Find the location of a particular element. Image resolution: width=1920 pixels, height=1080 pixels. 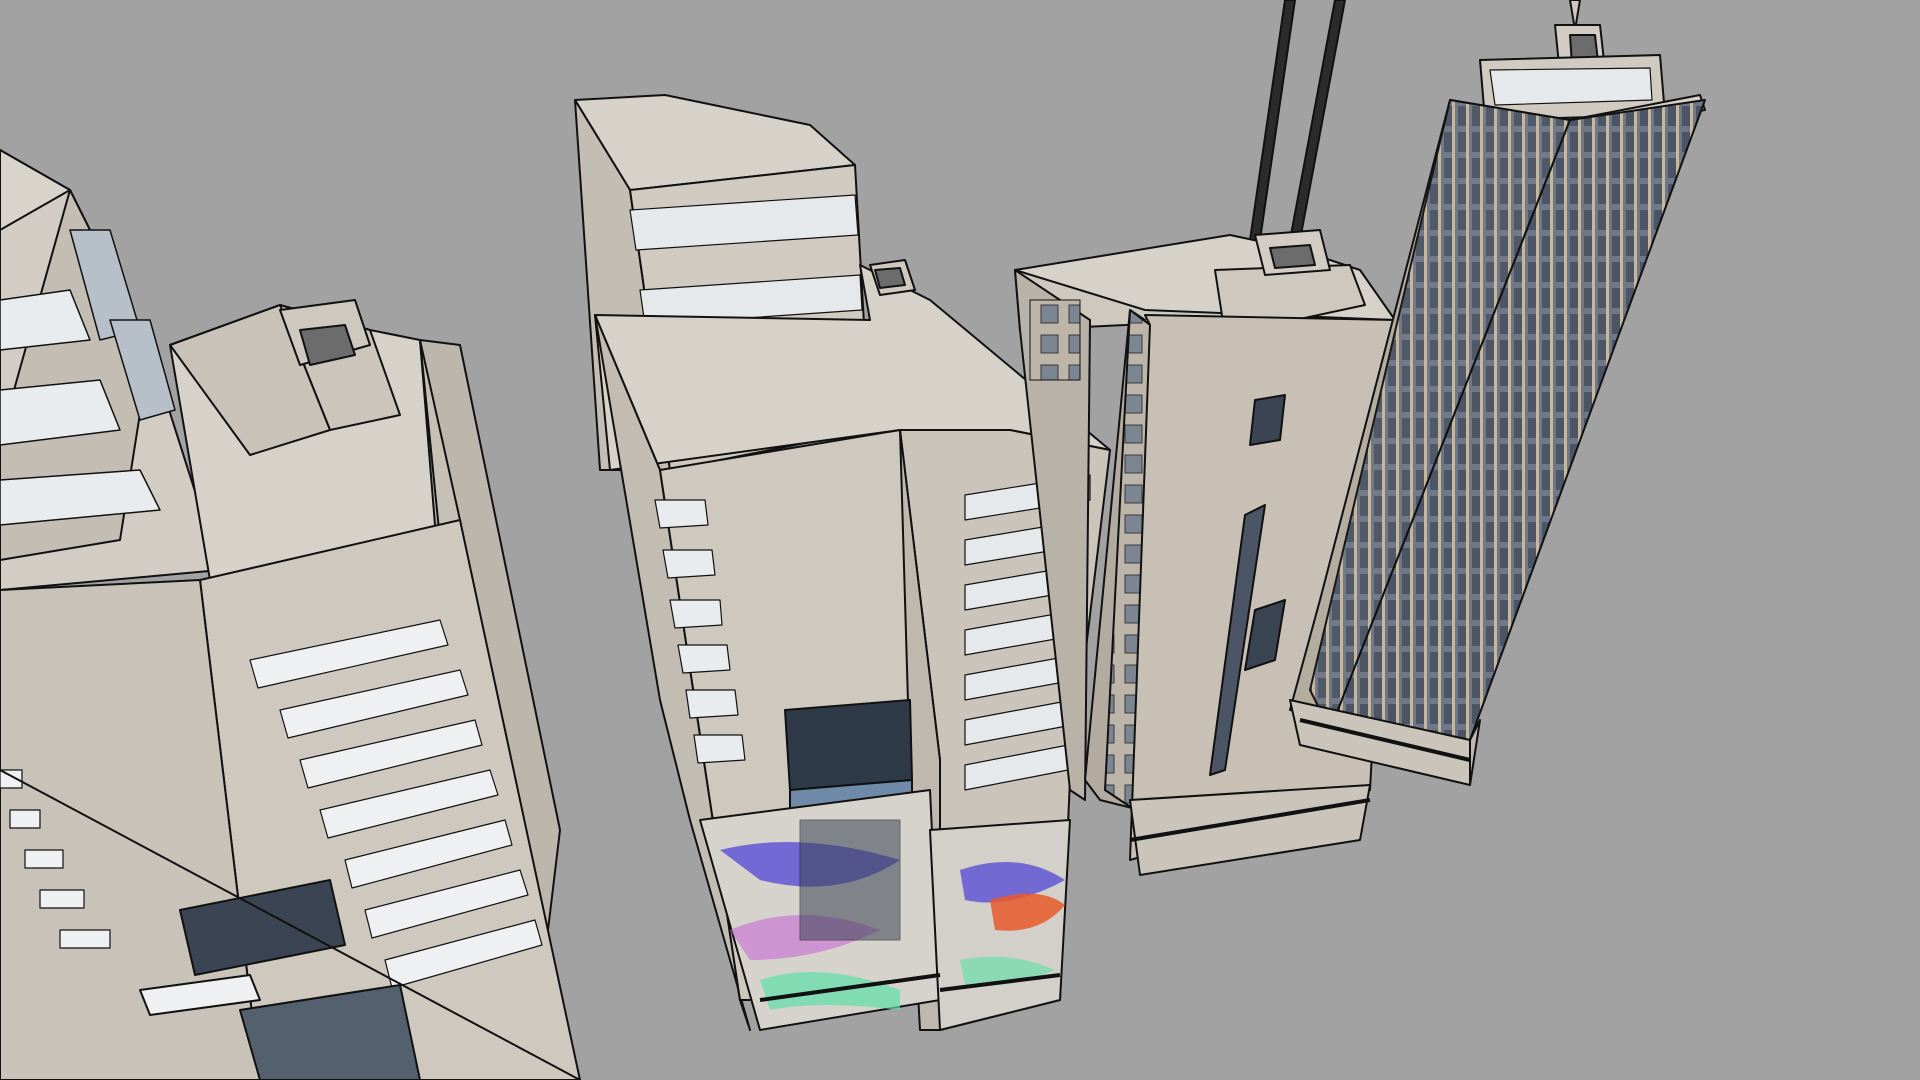

antenna-icon is located at coordinates (1297, 120).